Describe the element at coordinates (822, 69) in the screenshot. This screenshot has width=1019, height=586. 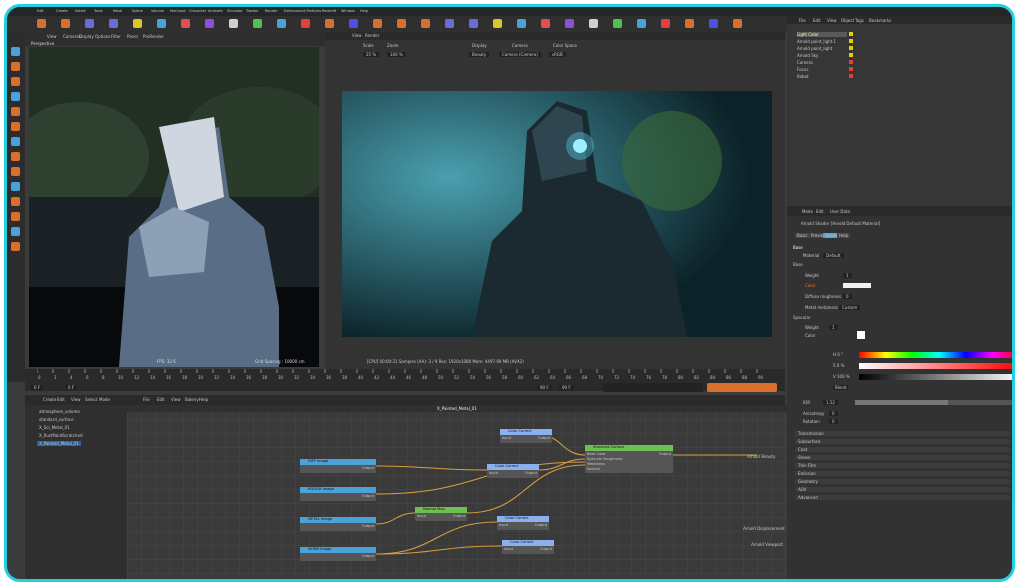
I see `object-item: Focus` at that location.